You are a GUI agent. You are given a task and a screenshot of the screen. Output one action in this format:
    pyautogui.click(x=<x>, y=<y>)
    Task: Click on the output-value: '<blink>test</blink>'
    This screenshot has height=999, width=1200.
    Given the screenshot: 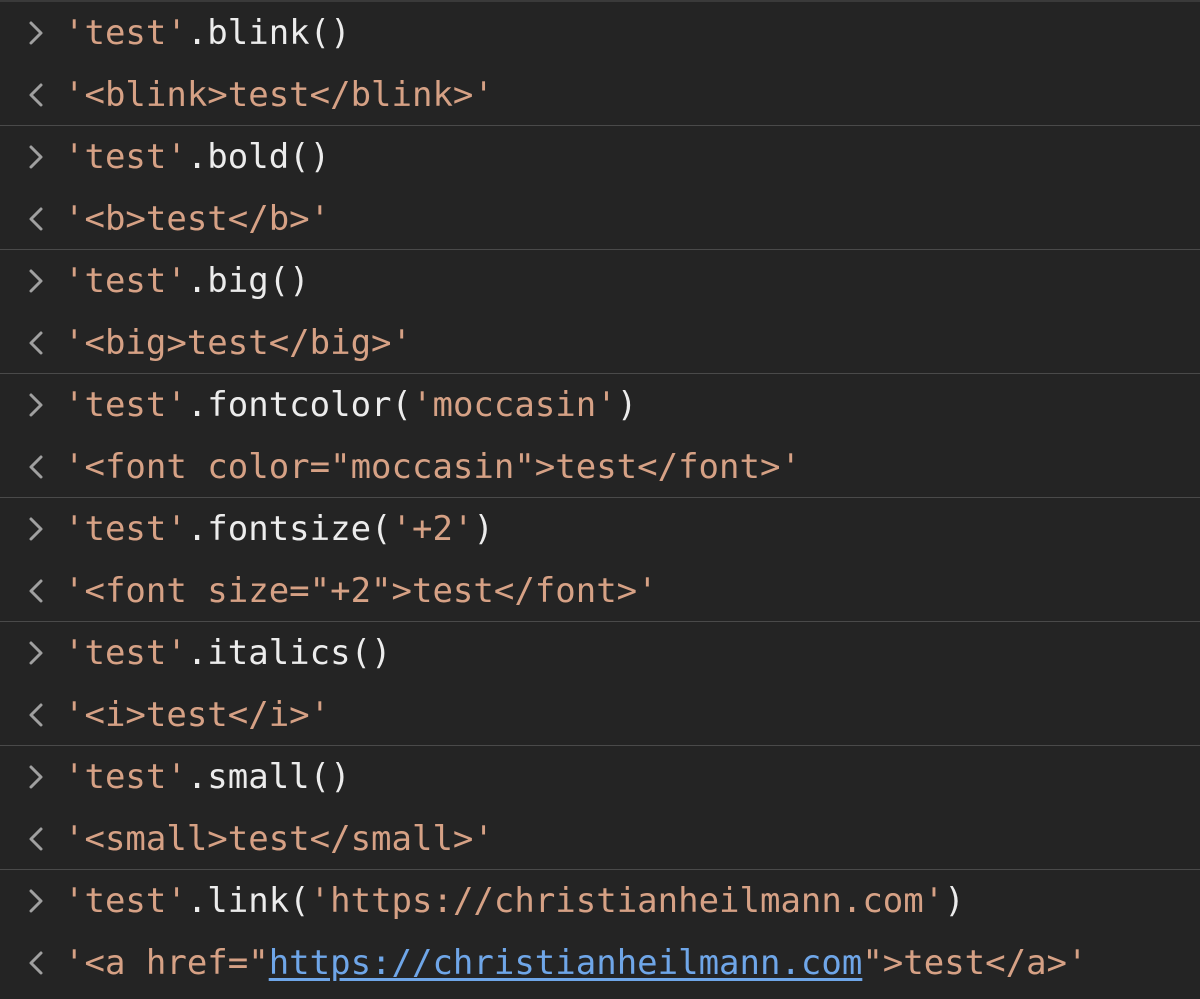 What is the action you would take?
    pyautogui.click(x=279, y=95)
    